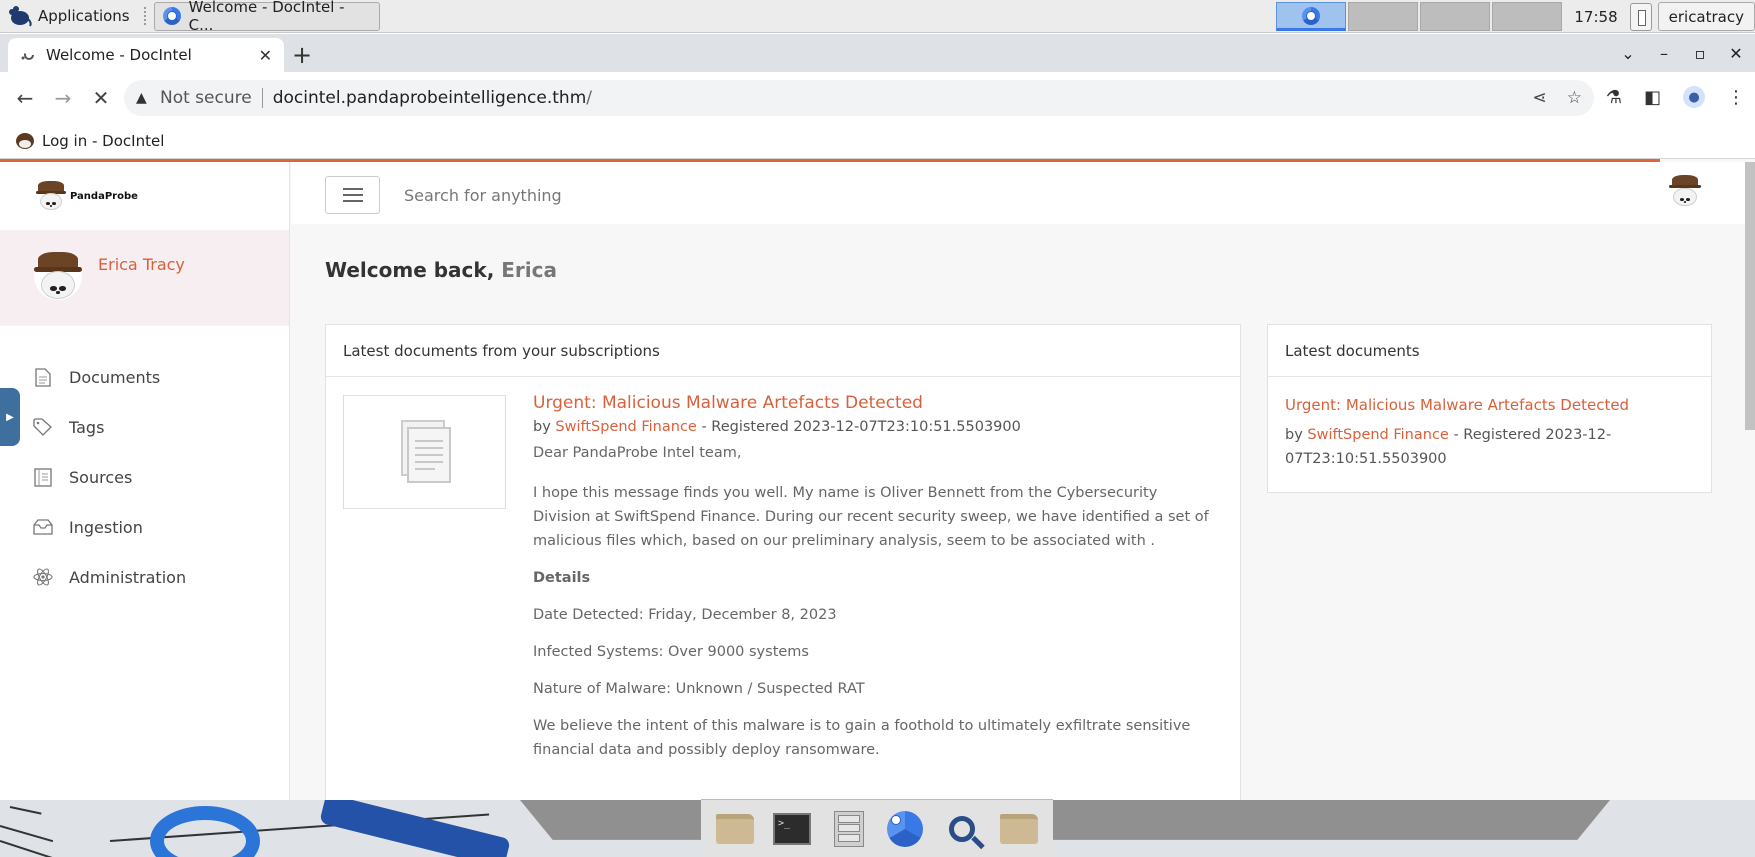 The height and width of the screenshot is (857, 1755). Describe the element at coordinates (849, 829) in the screenshot. I see `dock-file-cabinet` at that location.